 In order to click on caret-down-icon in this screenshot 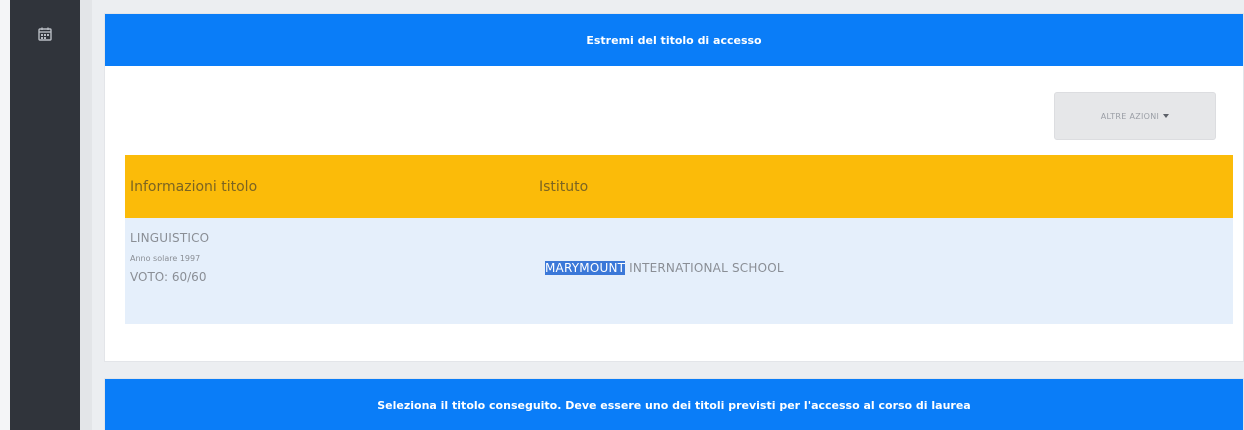, I will do `click(1166, 116)`.